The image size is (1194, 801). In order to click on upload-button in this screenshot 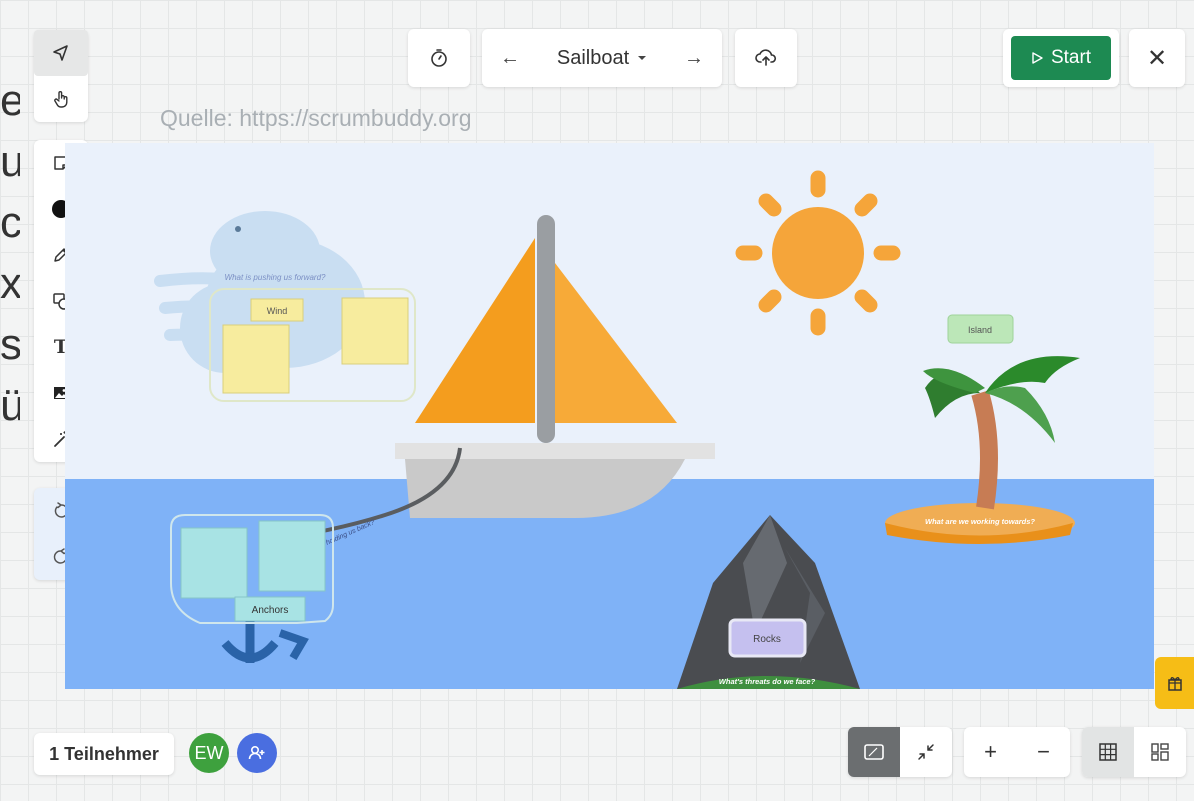, I will do `click(766, 58)`.